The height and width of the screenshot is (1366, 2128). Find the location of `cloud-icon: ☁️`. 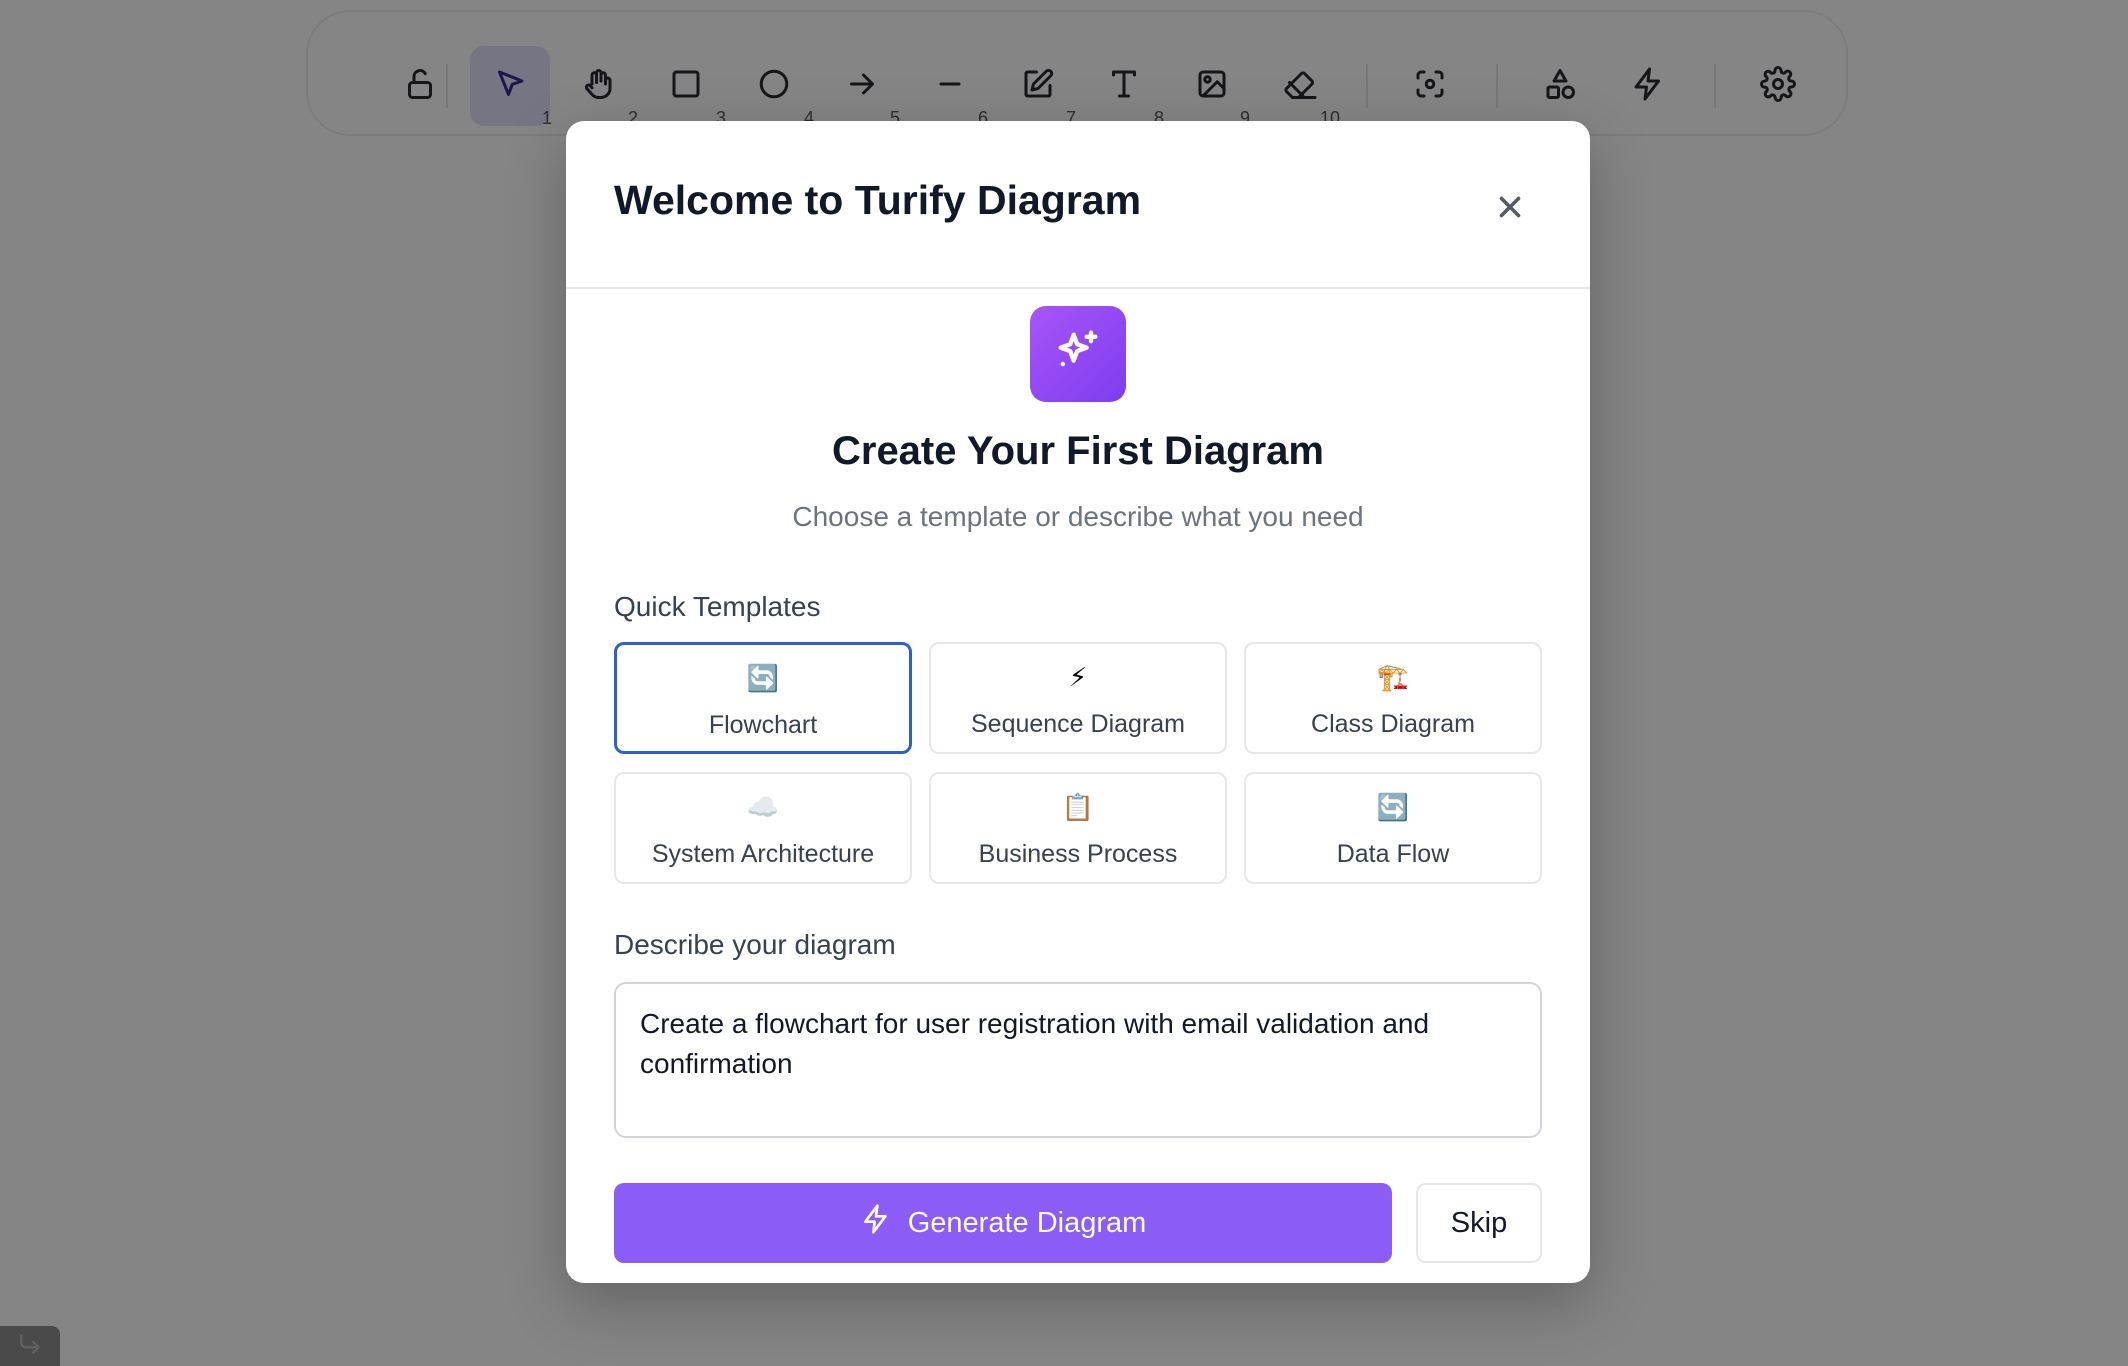

cloud-icon: ☁️ is located at coordinates (763, 807).